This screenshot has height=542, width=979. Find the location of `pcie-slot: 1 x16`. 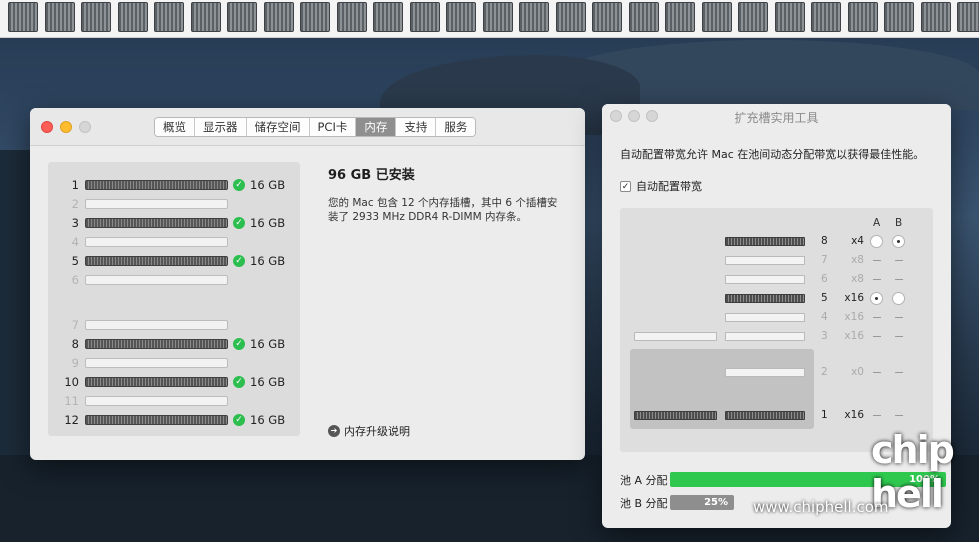

pcie-slot: 1 x16 is located at coordinates (776, 415).